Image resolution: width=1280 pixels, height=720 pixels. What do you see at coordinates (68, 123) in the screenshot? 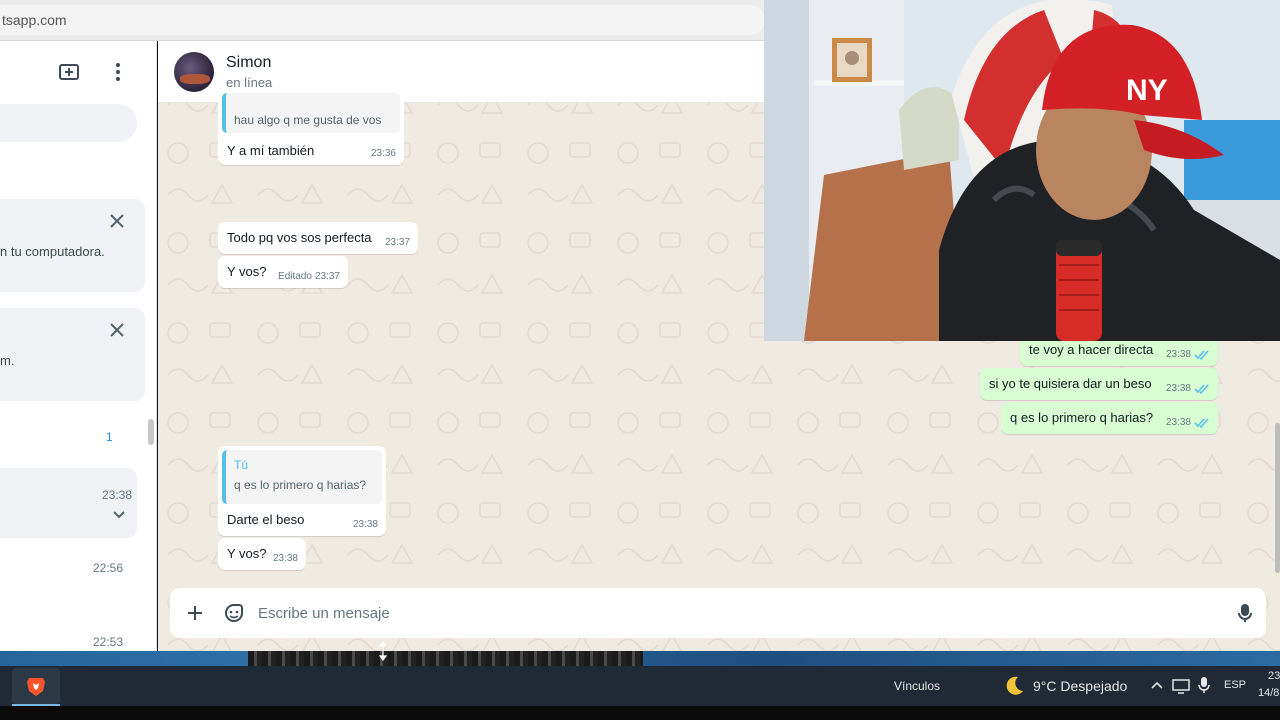
I see `search-field` at bounding box center [68, 123].